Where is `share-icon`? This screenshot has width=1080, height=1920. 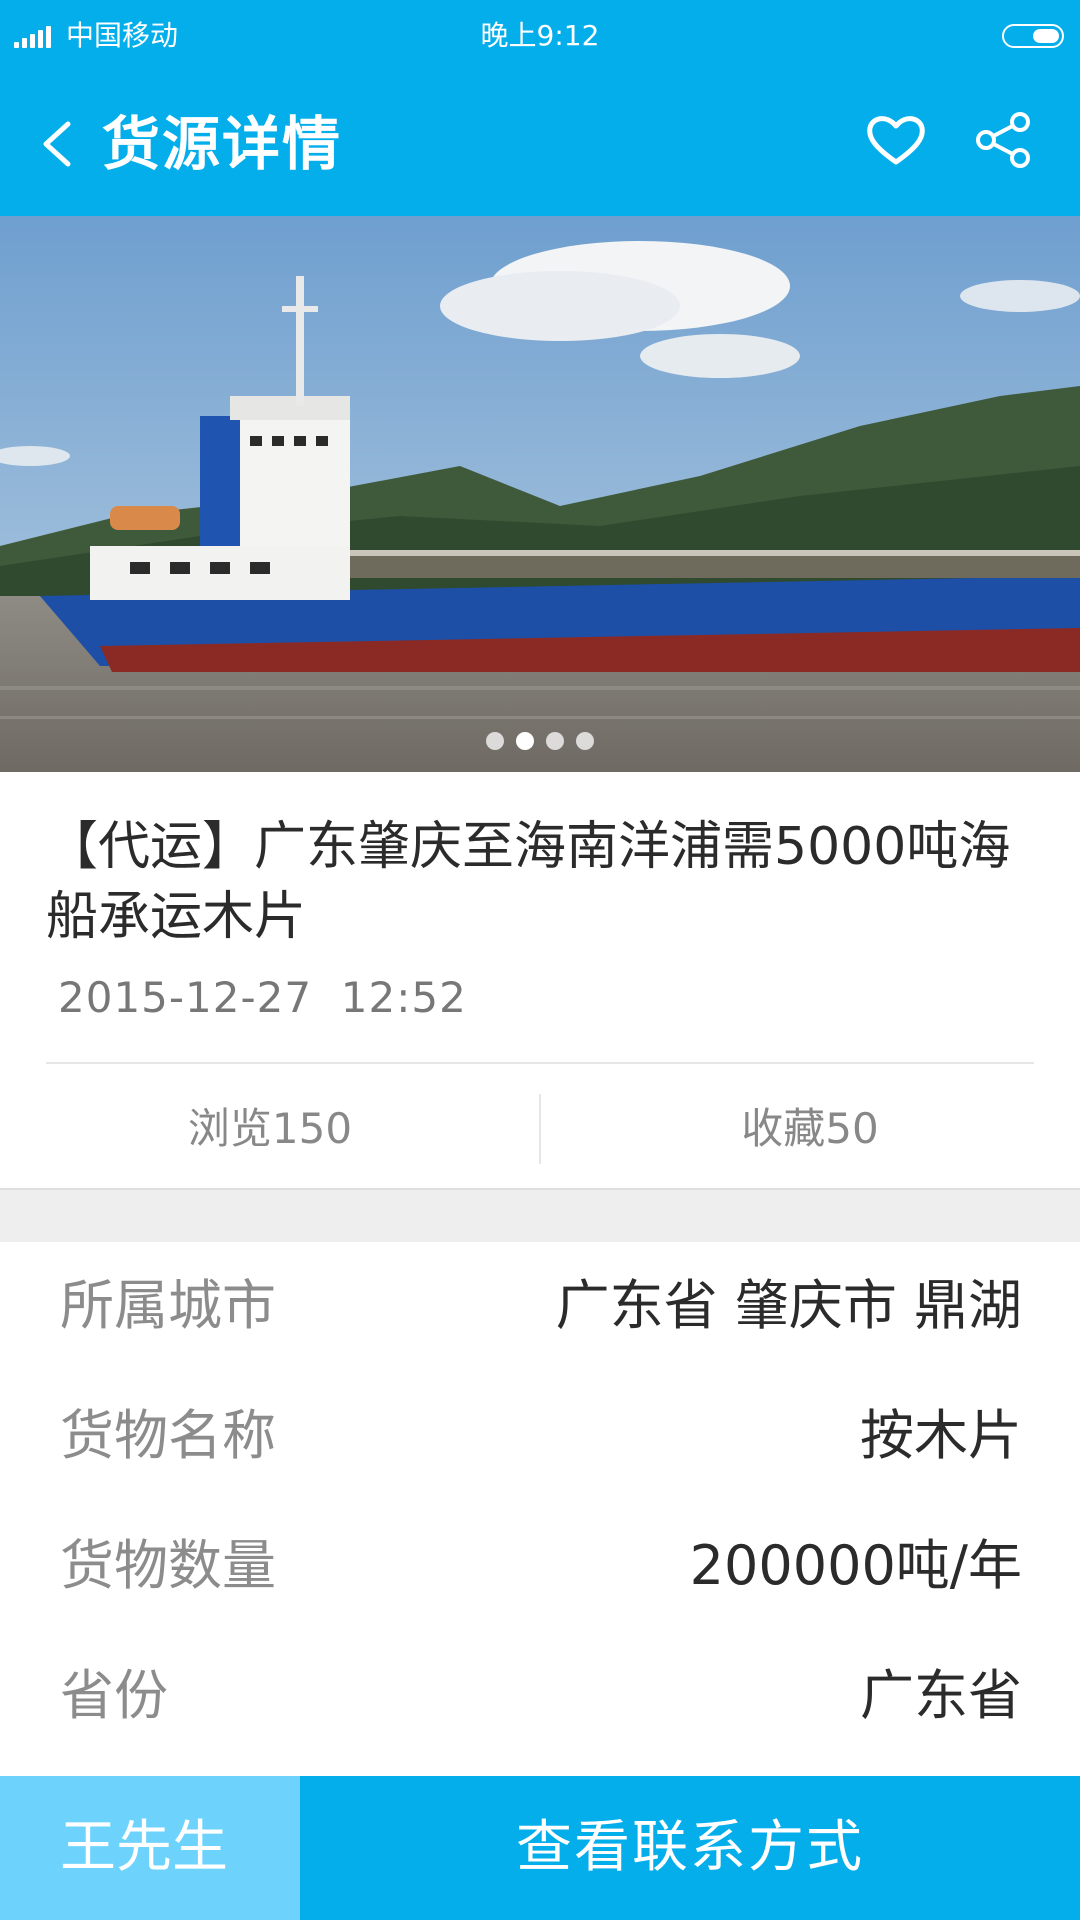 share-icon is located at coordinates (1004, 140).